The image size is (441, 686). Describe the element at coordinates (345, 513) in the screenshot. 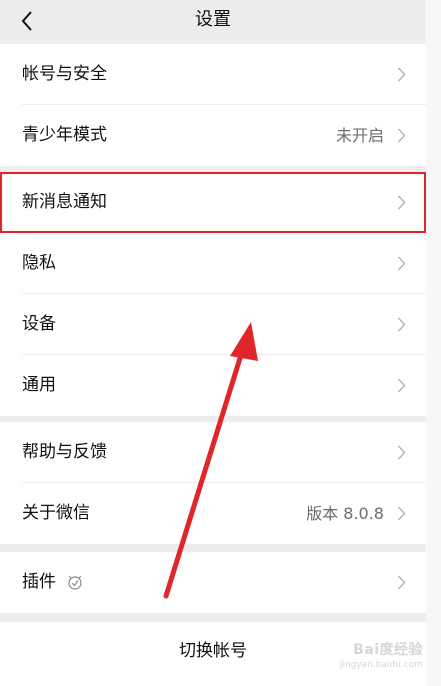

I see `version-value: 版本 8.0.8` at that location.